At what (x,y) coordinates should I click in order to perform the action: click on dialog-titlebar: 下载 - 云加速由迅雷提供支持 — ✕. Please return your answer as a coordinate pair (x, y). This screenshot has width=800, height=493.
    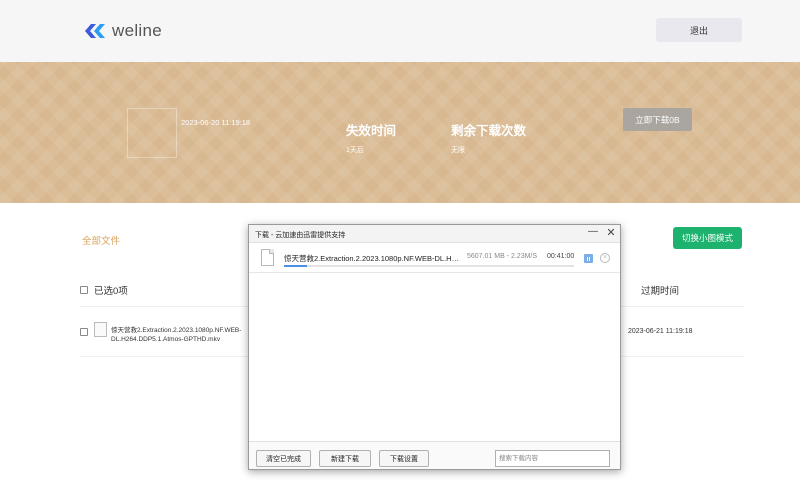
    Looking at the image, I should click on (434, 234).